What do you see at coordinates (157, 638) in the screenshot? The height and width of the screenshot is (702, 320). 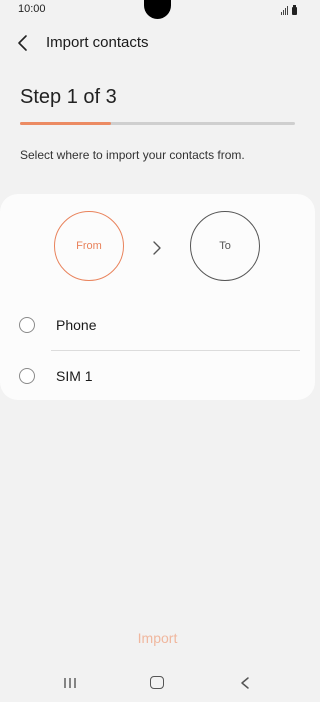 I see `import-button: Import` at bounding box center [157, 638].